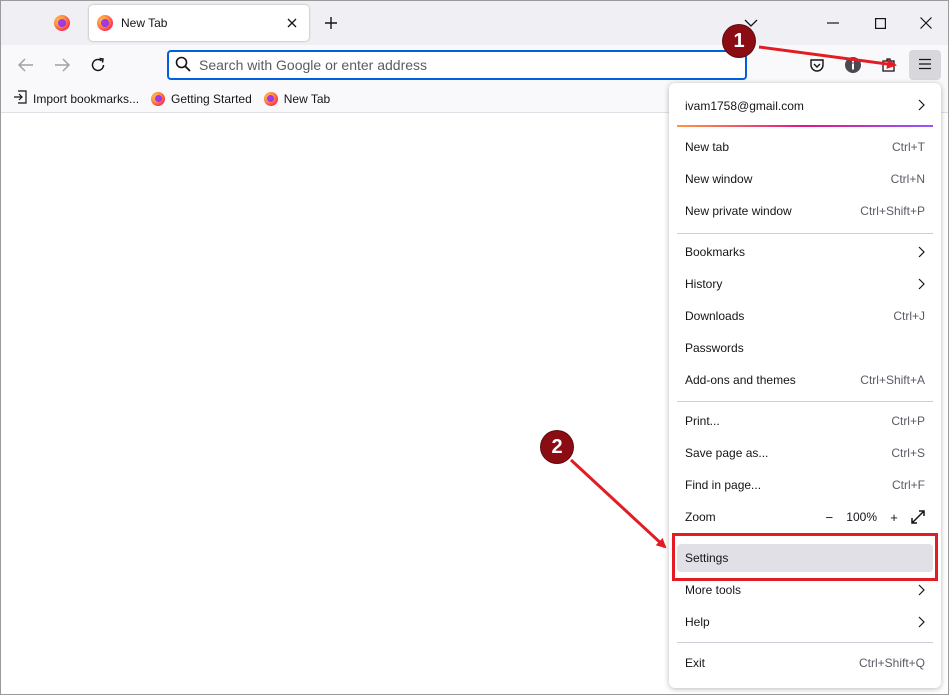  I want to click on open-application-menu-button, so click(925, 65).